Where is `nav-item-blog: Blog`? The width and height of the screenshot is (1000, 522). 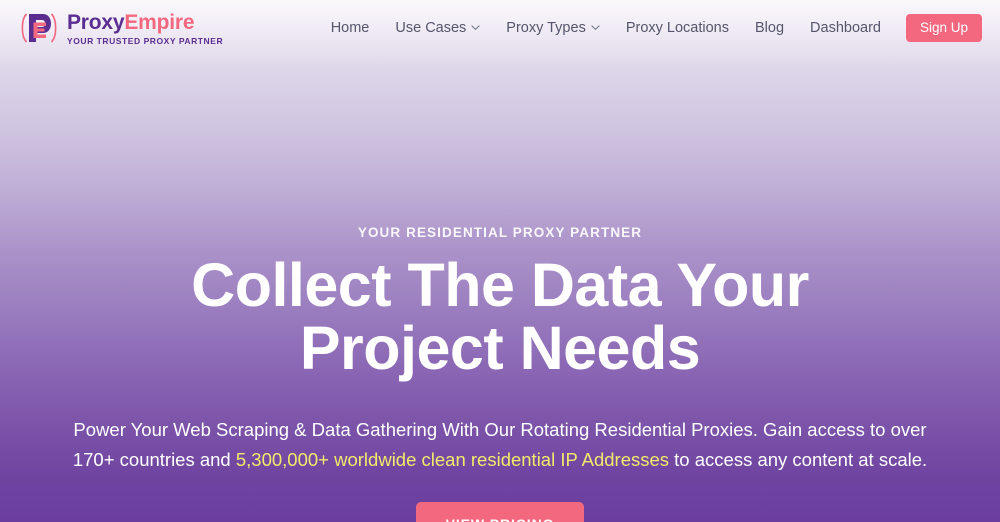
nav-item-blog: Blog is located at coordinates (769, 28).